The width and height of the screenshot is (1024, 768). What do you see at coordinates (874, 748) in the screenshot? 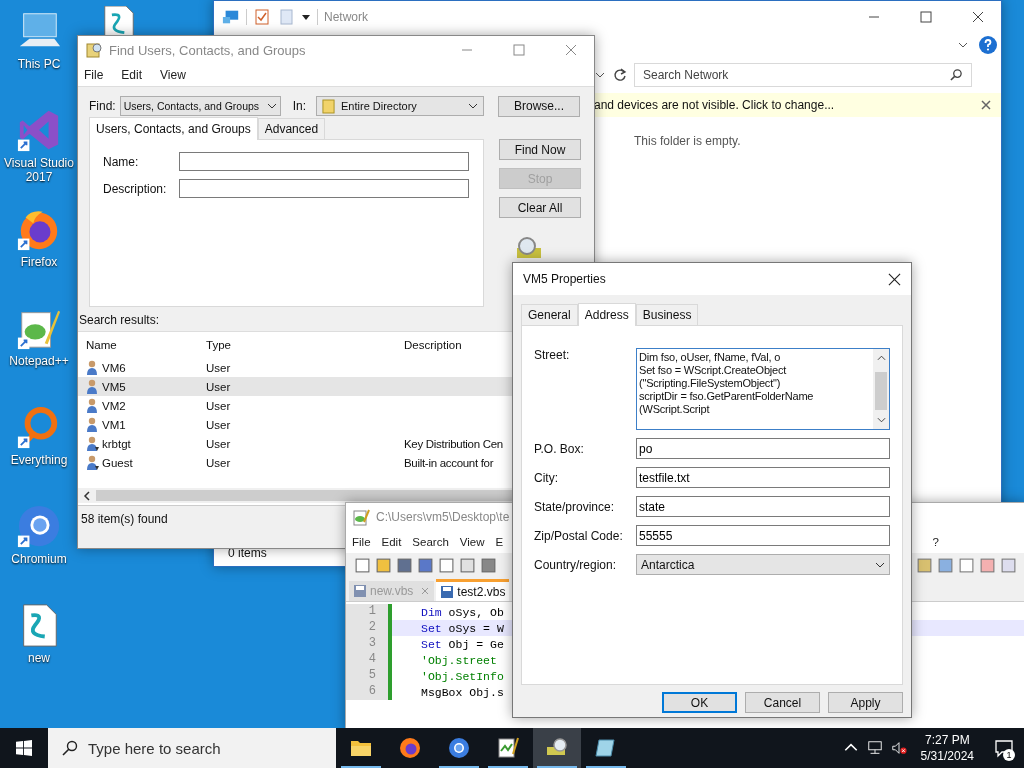
I see `network-icon` at bounding box center [874, 748].